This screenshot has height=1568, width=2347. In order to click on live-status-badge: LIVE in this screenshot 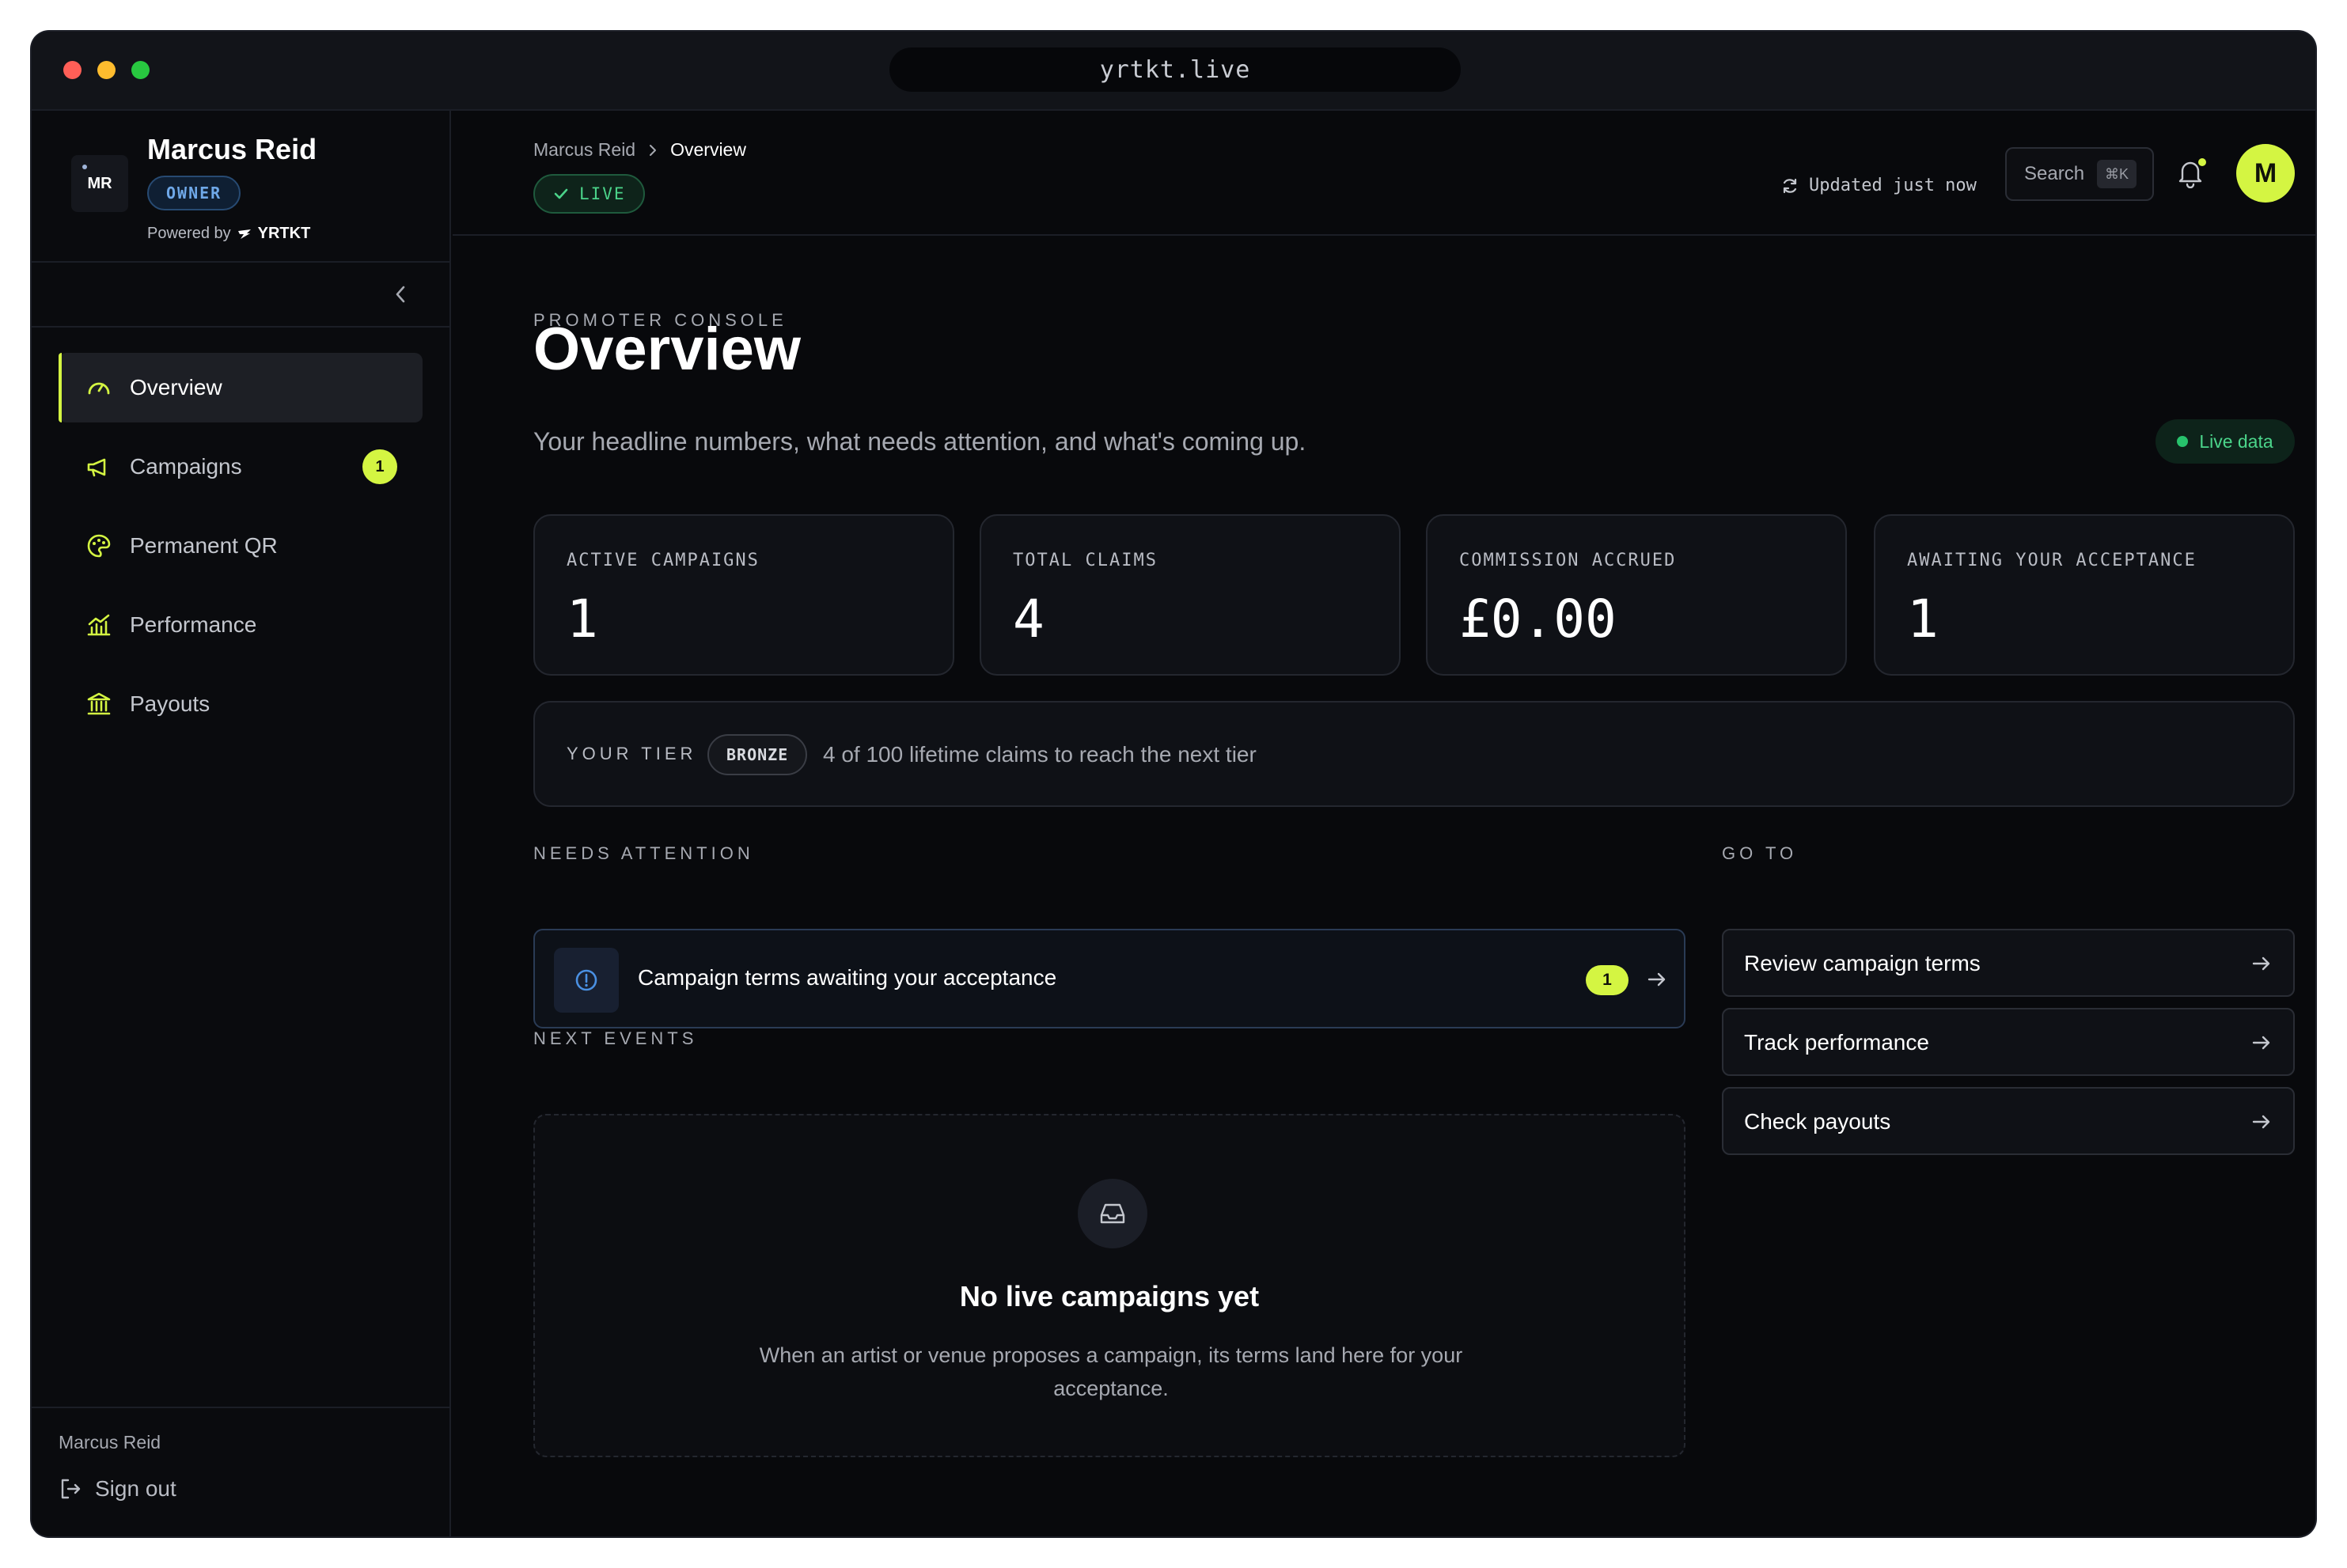, I will do `click(589, 194)`.